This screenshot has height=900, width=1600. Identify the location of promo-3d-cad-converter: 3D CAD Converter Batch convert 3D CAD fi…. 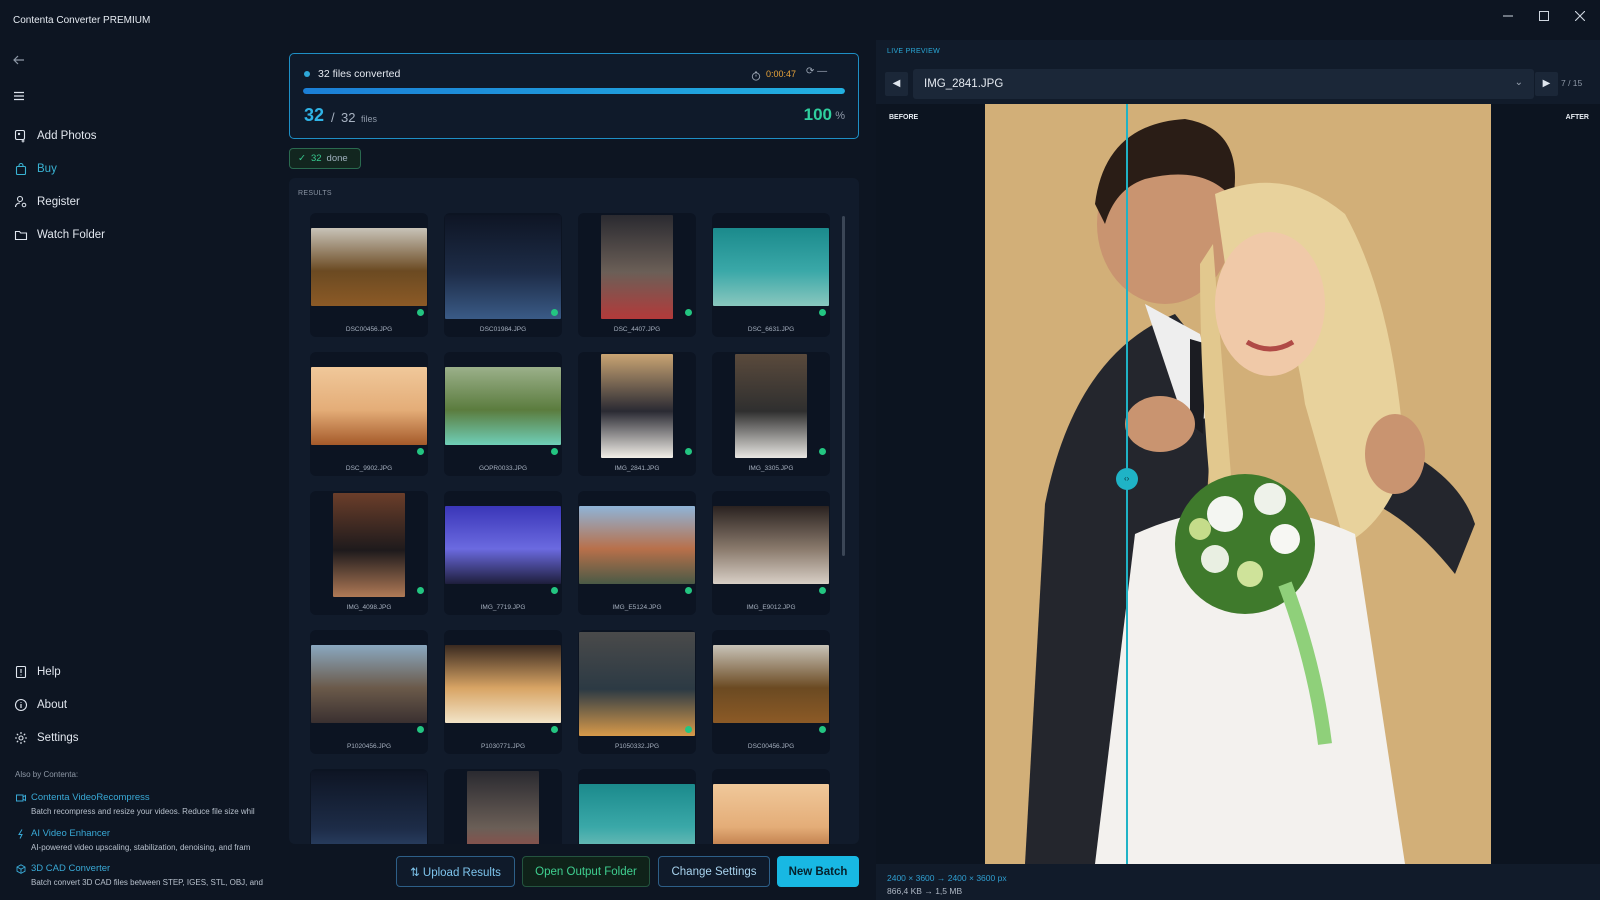
(139, 875).